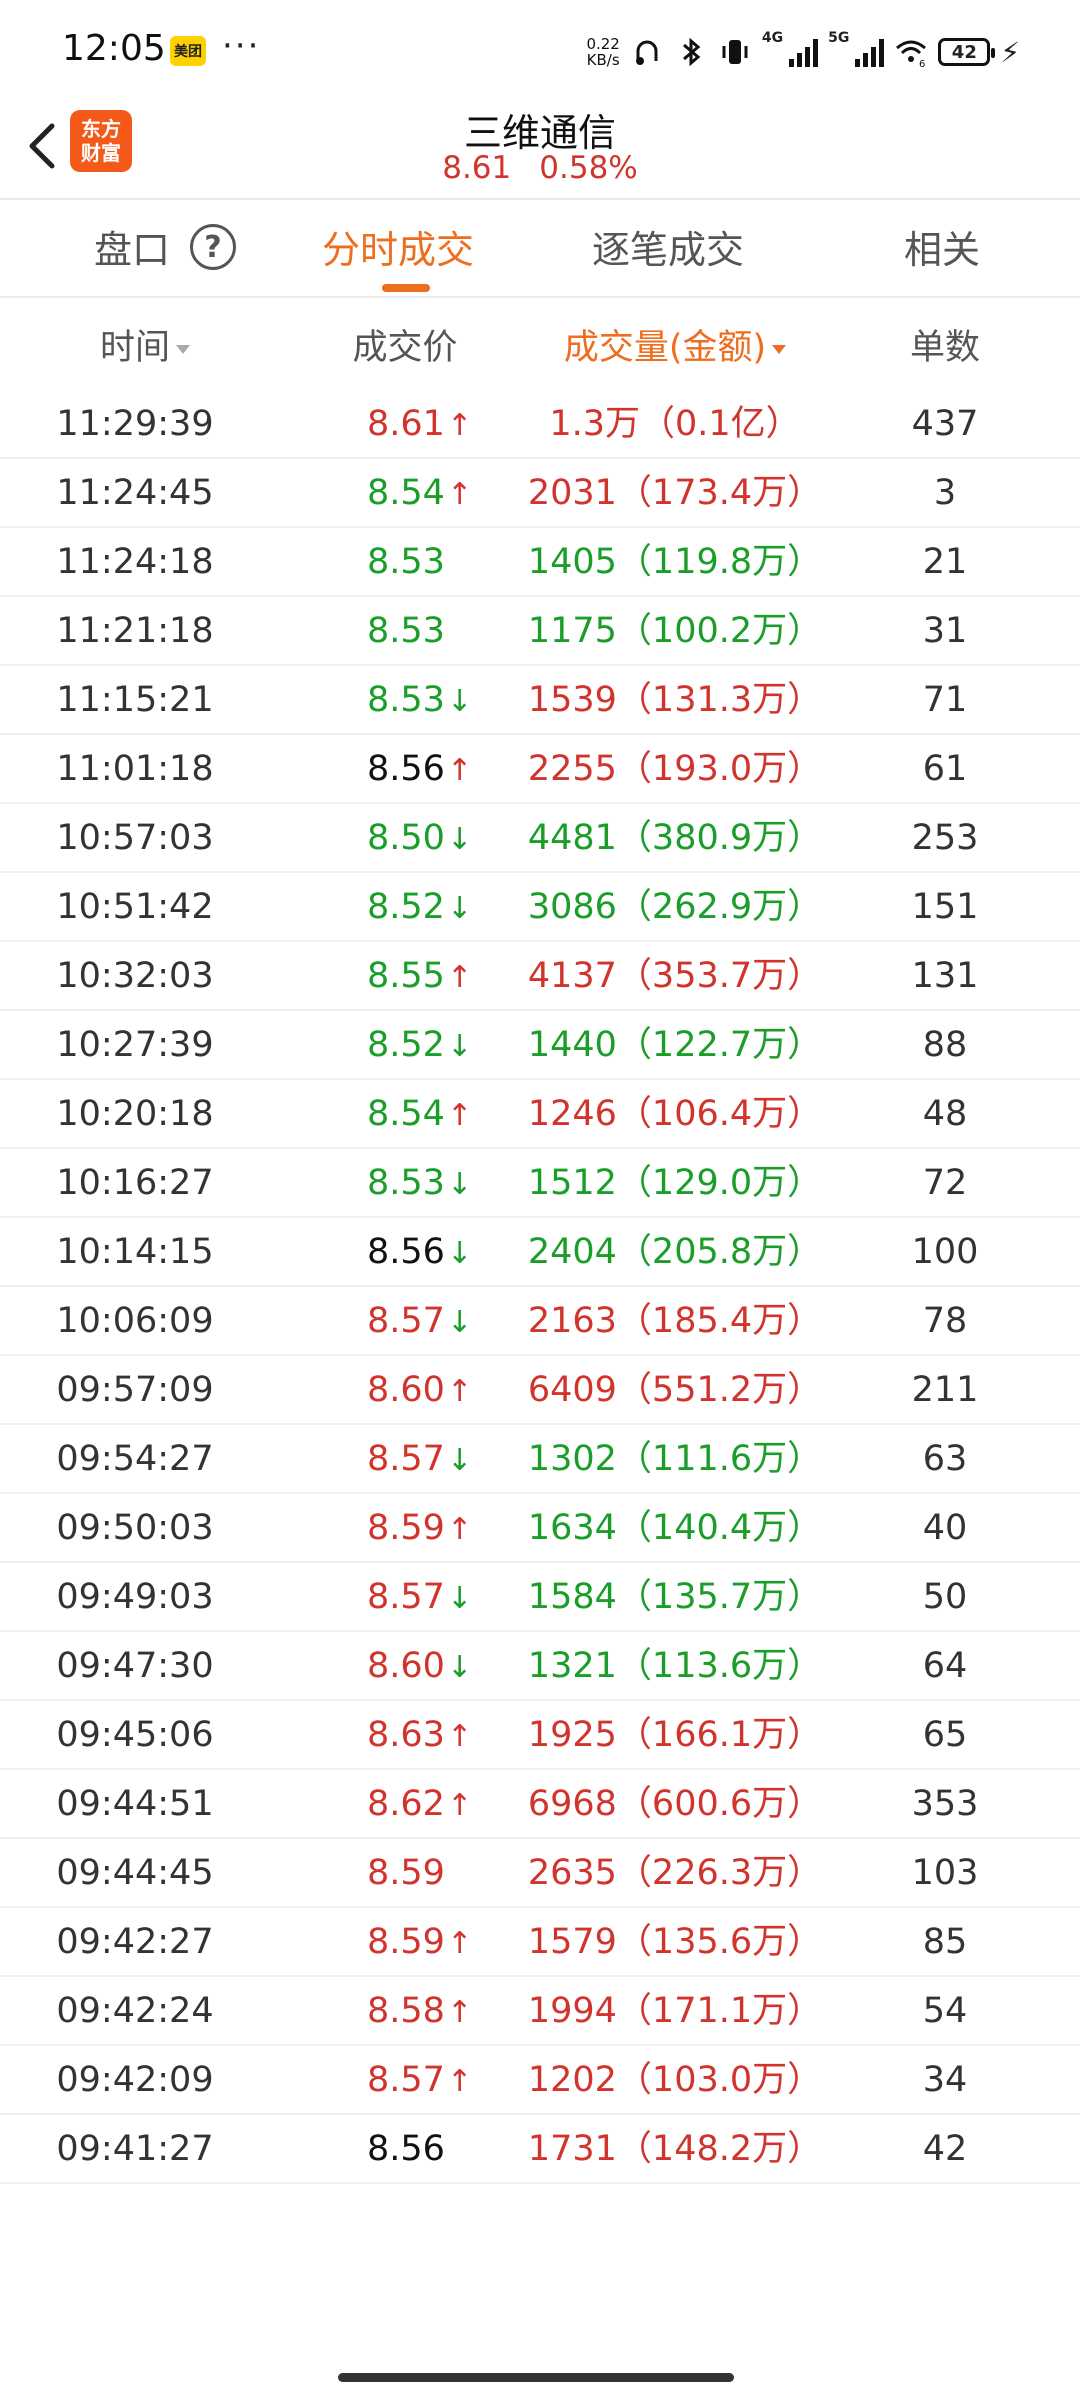 This screenshot has height=2400, width=1080. Describe the element at coordinates (675, 907) in the screenshot. I see `trade-volume: 3086（262.9万）` at that location.